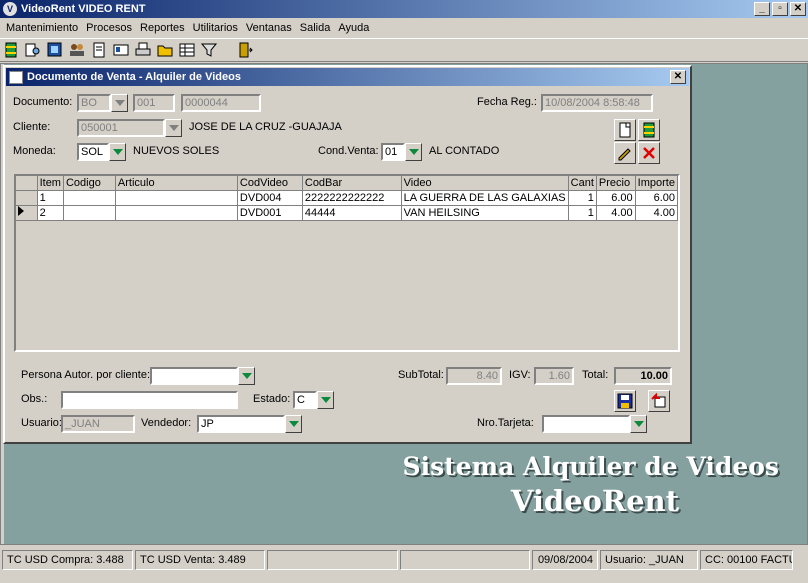 The image size is (808, 583). Describe the element at coordinates (678, 77) in the screenshot. I see `form-close-button: ✕` at that location.